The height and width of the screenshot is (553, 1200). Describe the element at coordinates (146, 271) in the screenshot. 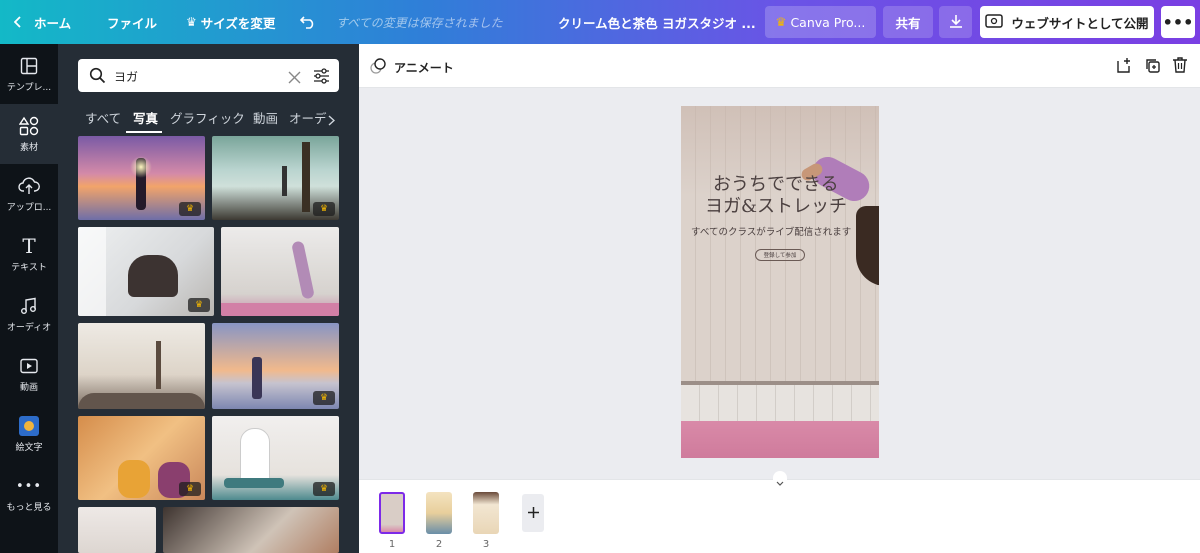

I see `photo-yoga-stretch-room: ♛` at that location.